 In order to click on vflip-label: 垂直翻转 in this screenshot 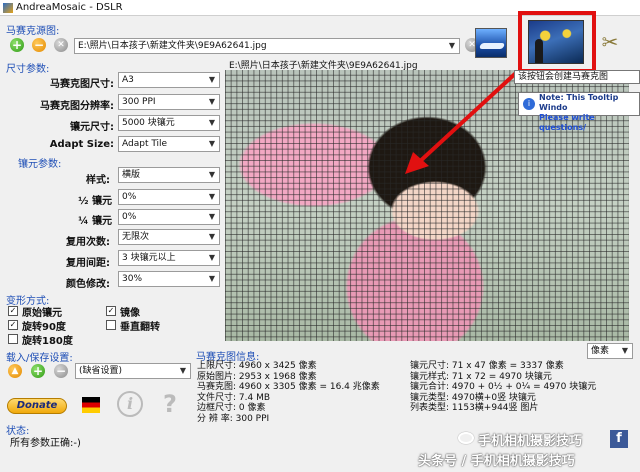, I will do `click(140, 327)`.